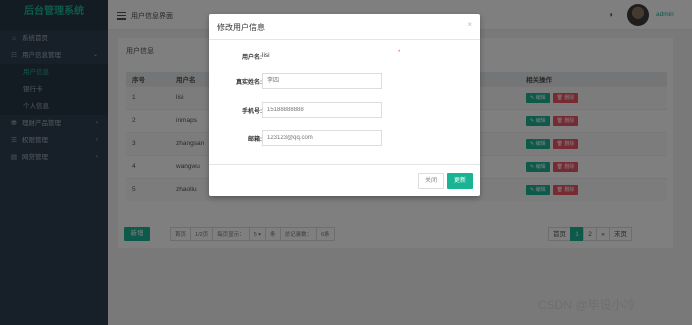 Image resolution: width=692 pixels, height=325 pixels. What do you see at coordinates (266, 55) in the screenshot?
I see `username-value: lisi` at bounding box center [266, 55].